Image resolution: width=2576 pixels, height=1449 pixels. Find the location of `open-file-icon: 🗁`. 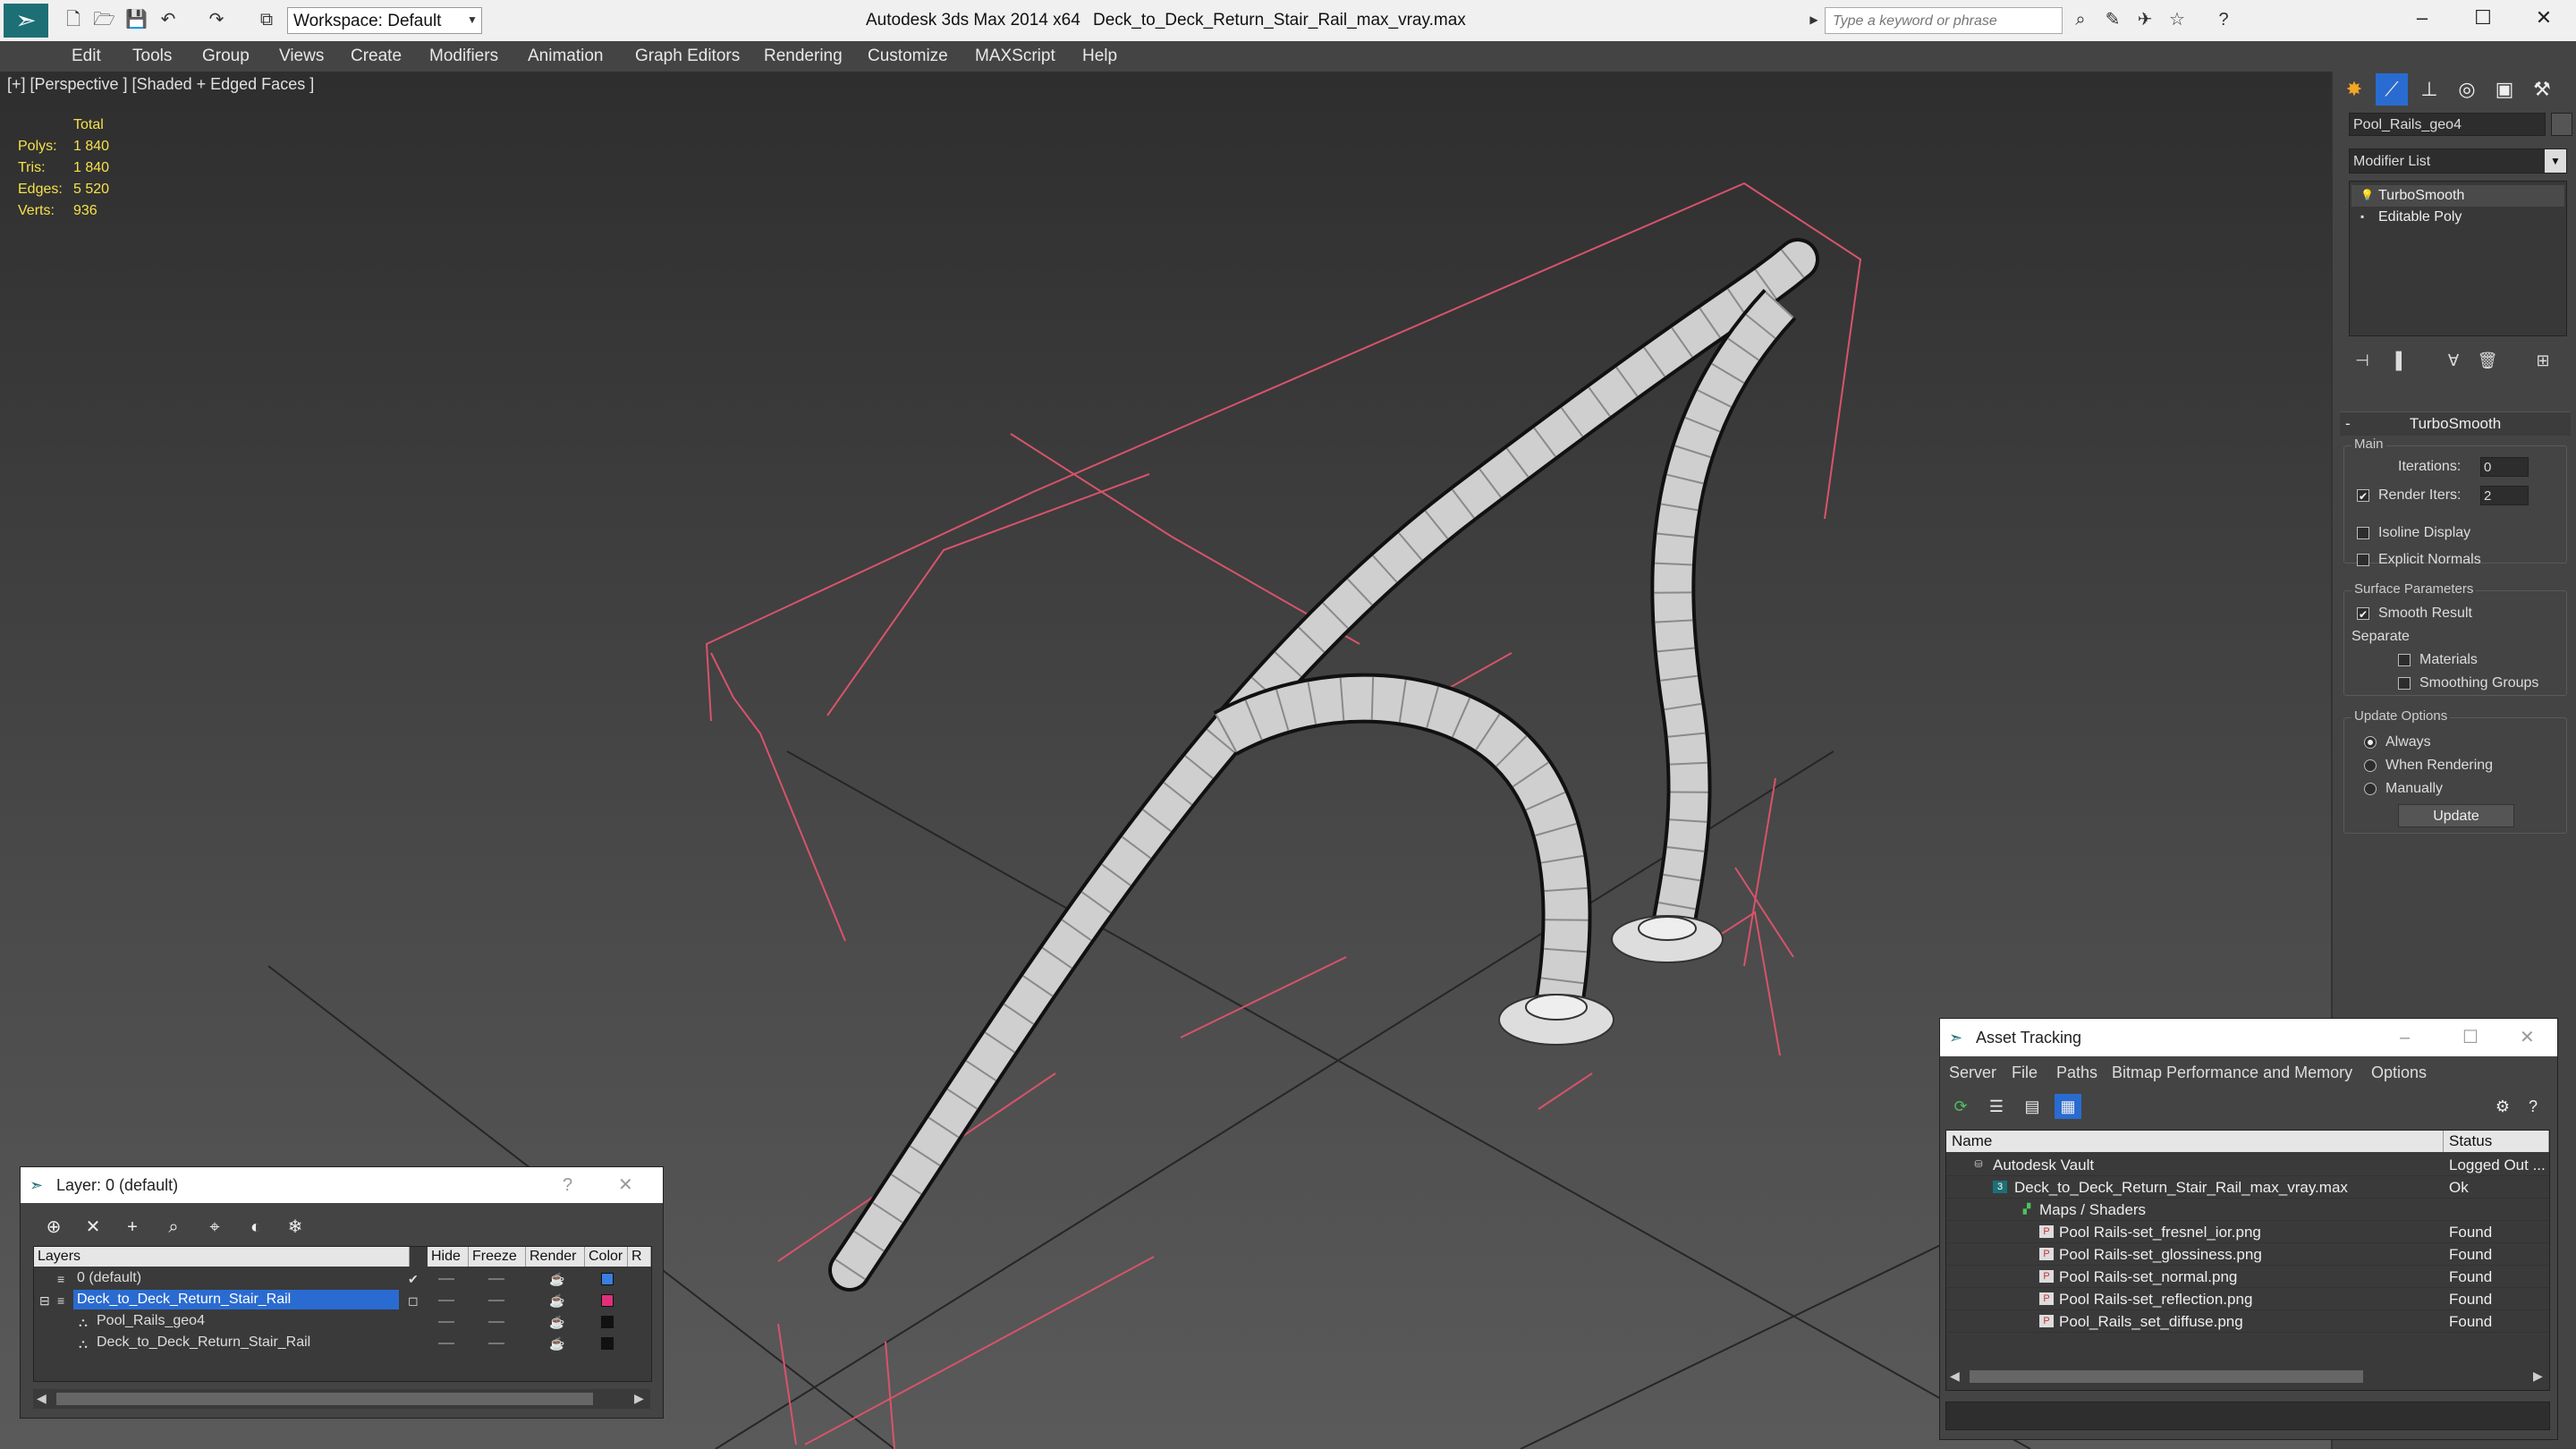

open-file-icon: 🗁 is located at coordinates (104, 19).